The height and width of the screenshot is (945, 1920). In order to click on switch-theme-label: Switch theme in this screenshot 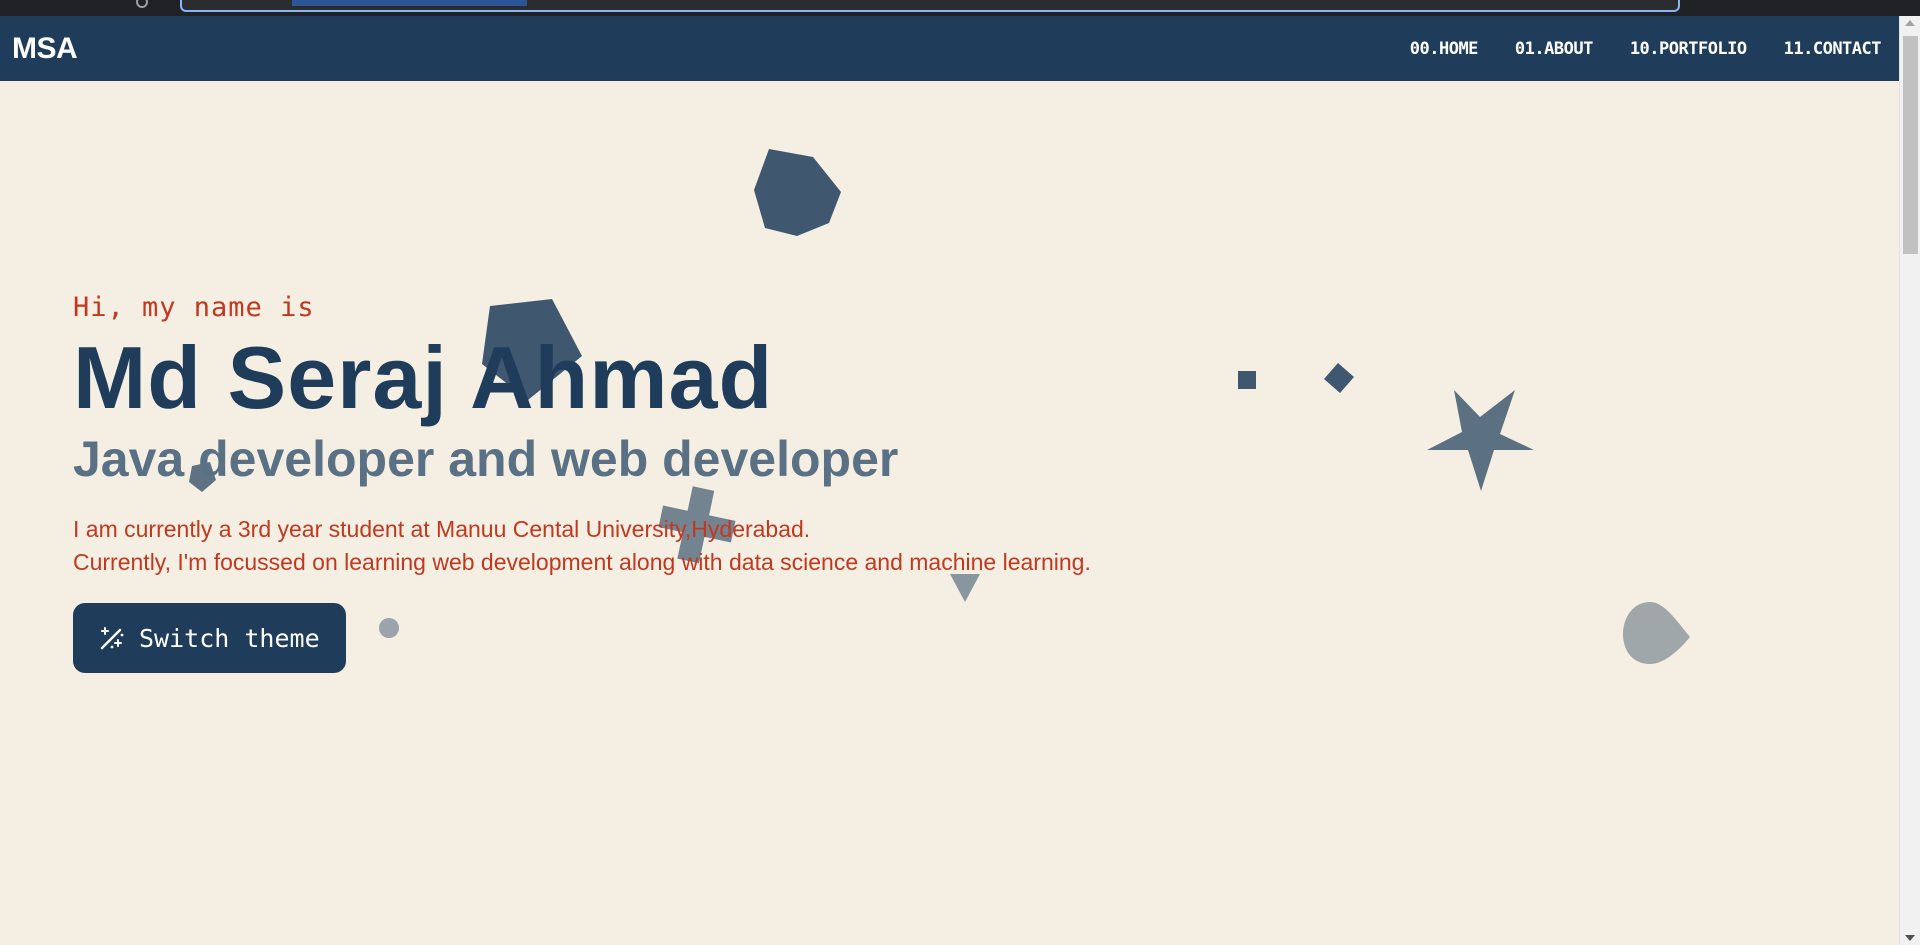, I will do `click(229, 638)`.